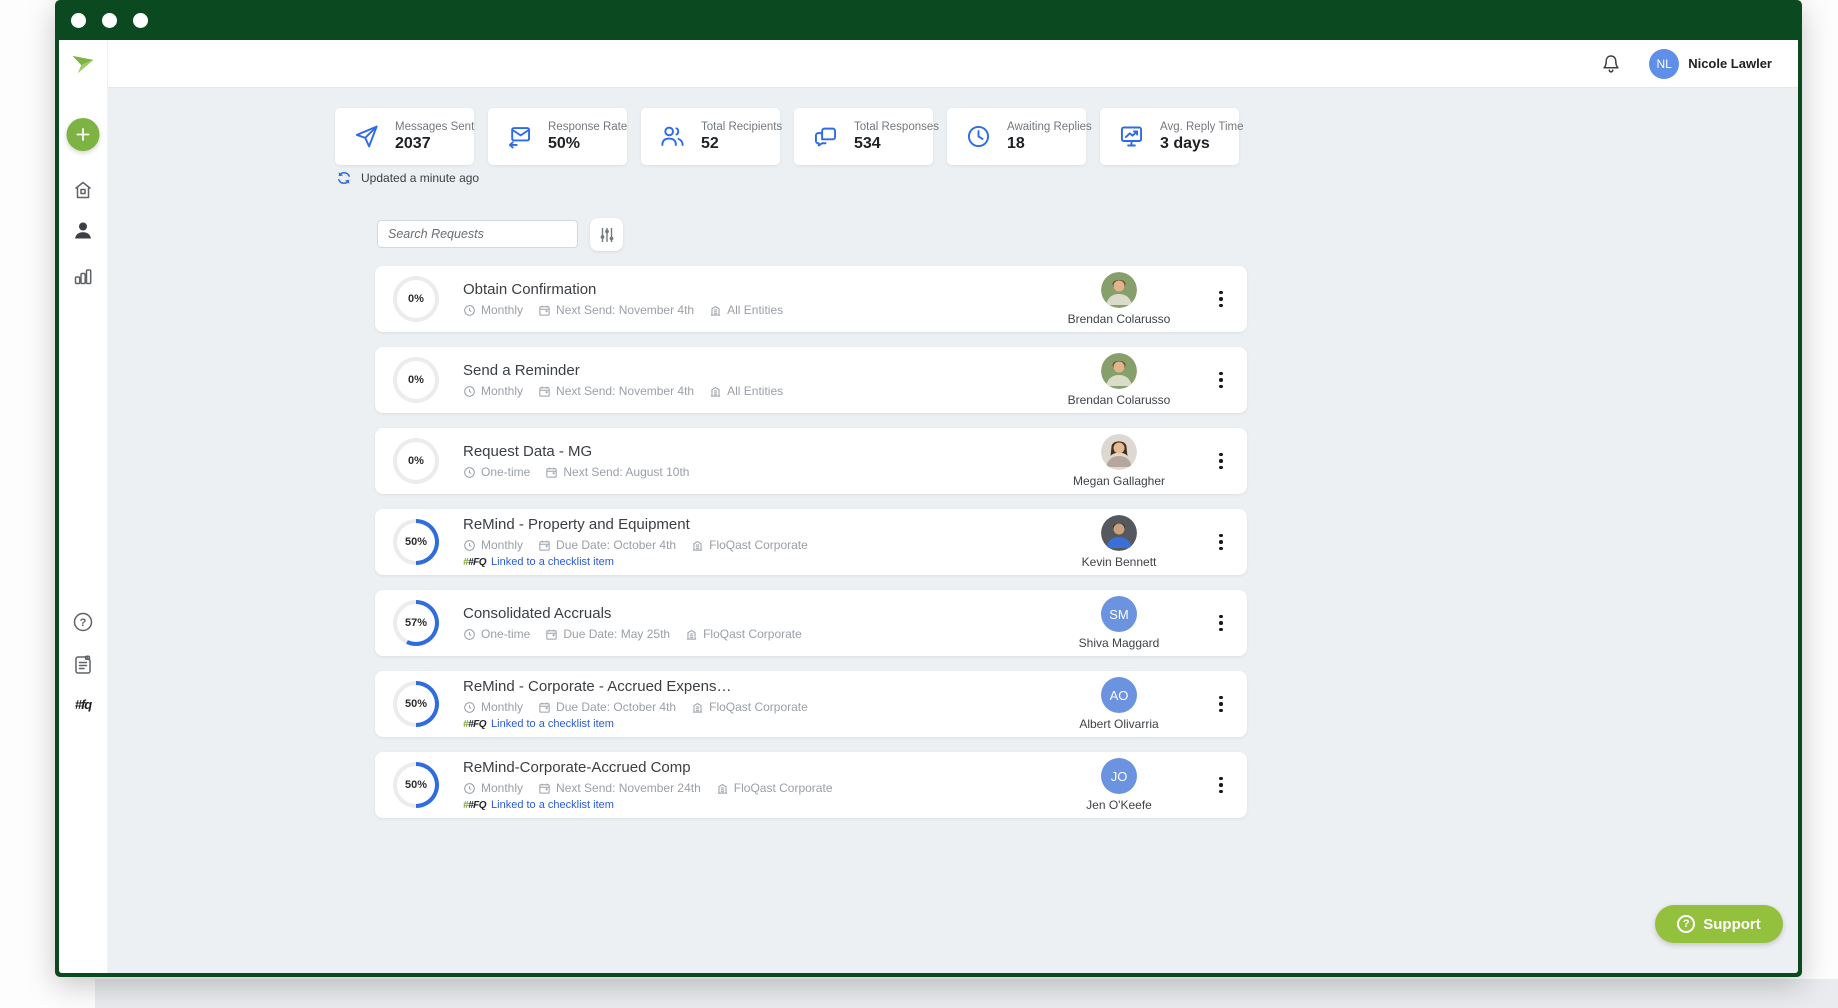 This screenshot has width=1838, height=1008. What do you see at coordinates (1664, 63) in the screenshot?
I see `user-avatar: NL` at bounding box center [1664, 63].